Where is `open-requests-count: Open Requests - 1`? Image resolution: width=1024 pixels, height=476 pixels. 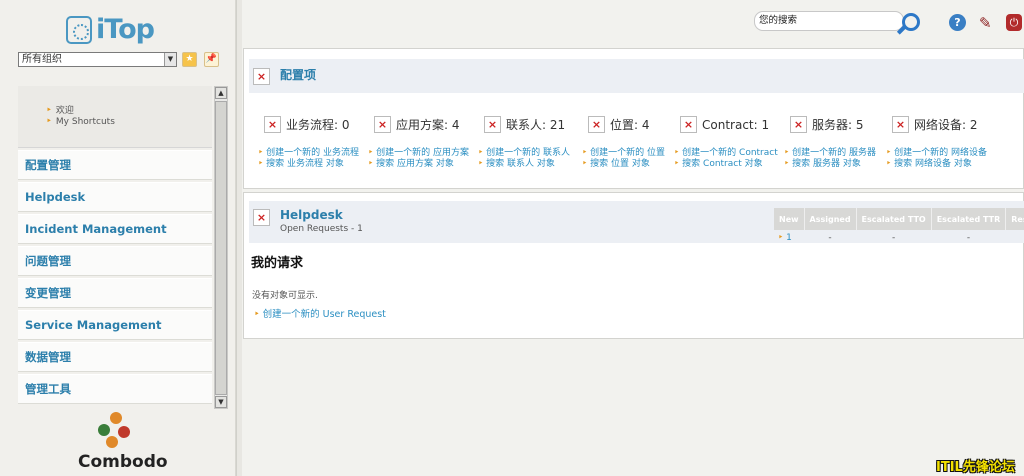
open-requests-count: Open Requests - 1 is located at coordinates (321, 229).